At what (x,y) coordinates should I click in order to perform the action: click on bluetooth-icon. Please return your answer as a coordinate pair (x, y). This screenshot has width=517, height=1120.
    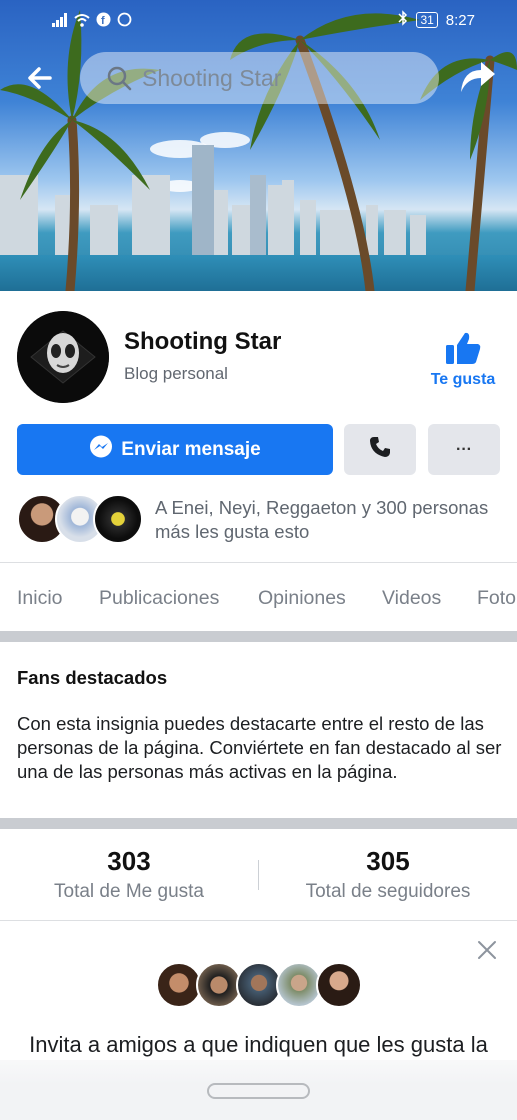
    Looking at the image, I should click on (403, 20).